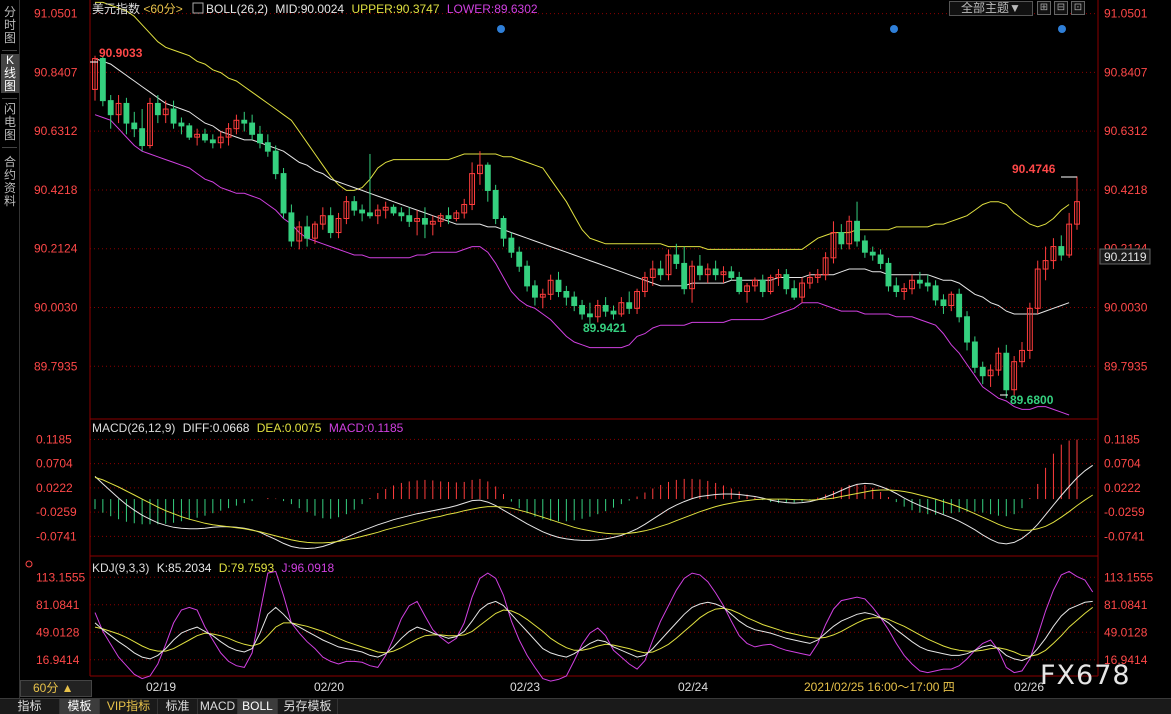 The width and height of the screenshot is (1171, 714). What do you see at coordinates (1061, 8) in the screenshot?
I see `zoom-out-icon: ⊟` at bounding box center [1061, 8].